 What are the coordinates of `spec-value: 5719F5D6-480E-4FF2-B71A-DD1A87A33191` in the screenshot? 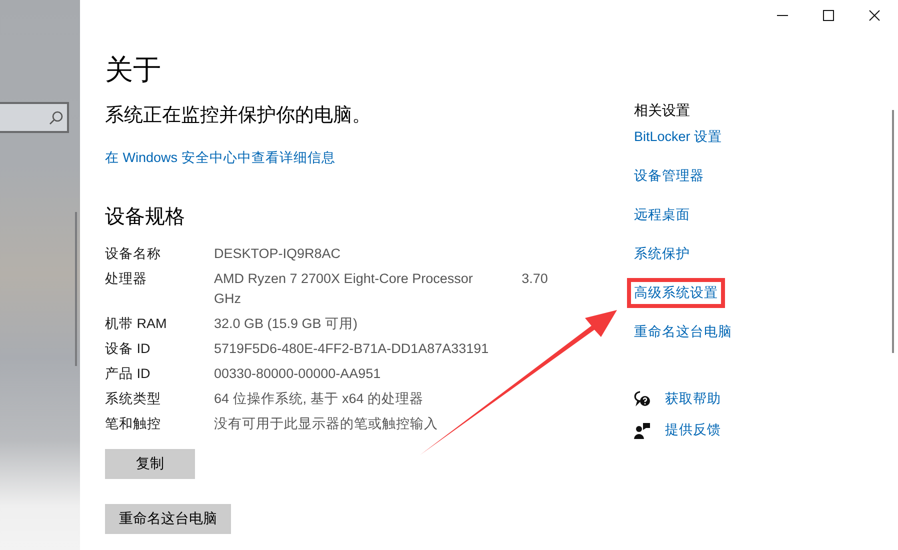 It's located at (352, 349).